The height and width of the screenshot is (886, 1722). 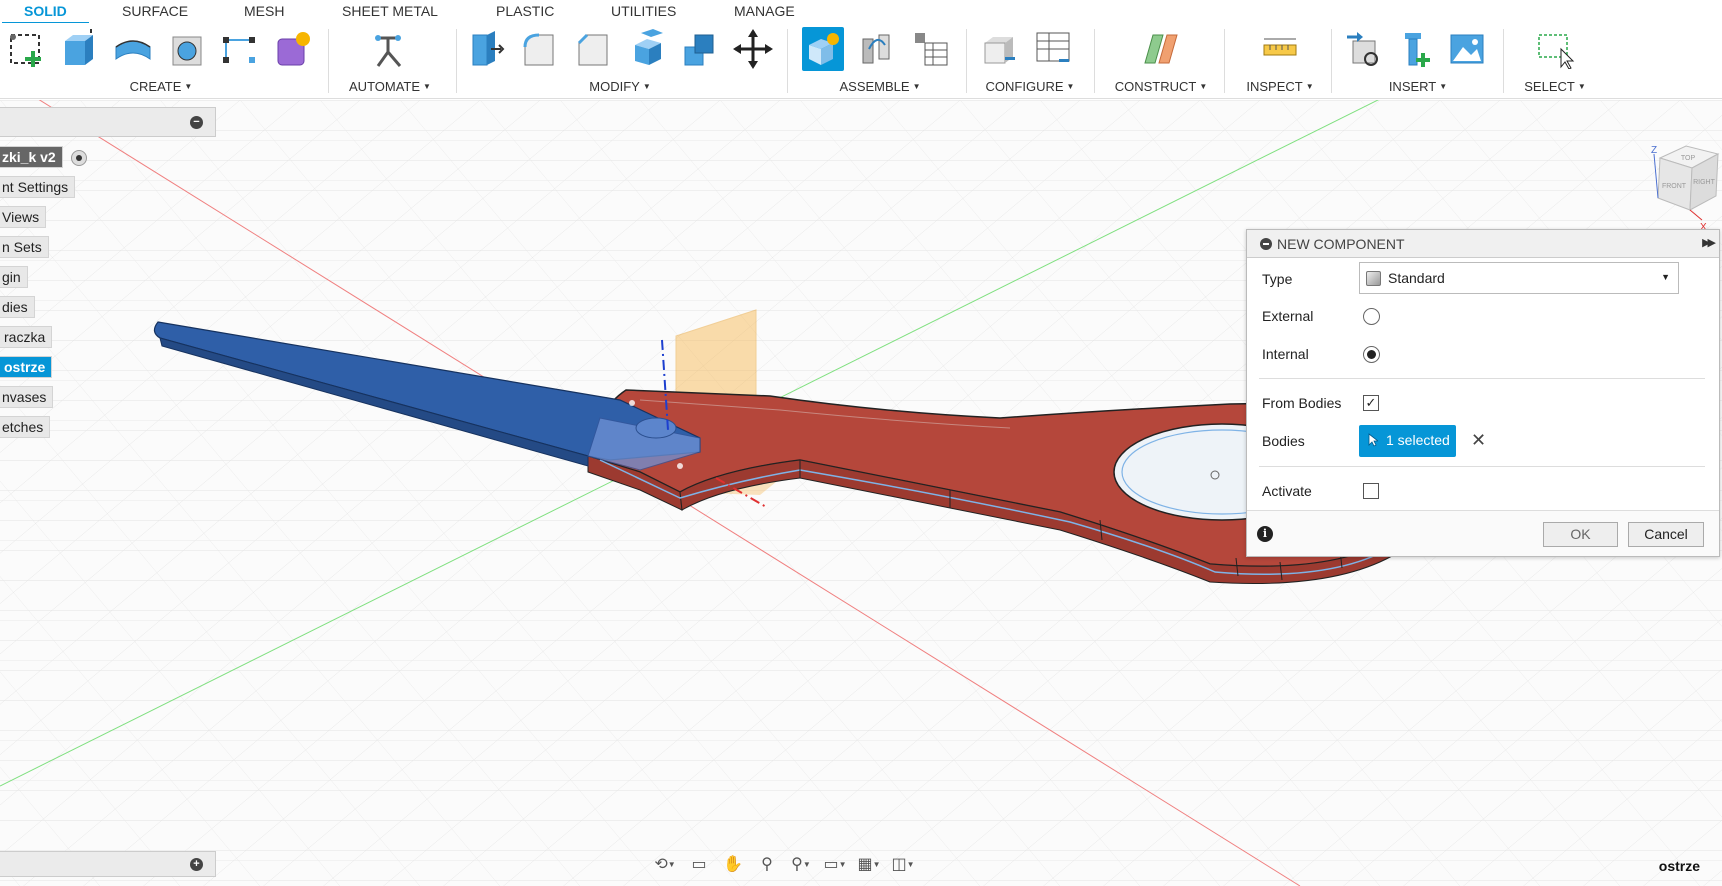 What do you see at coordinates (1371, 354) in the screenshot?
I see `internal-radio` at bounding box center [1371, 354].